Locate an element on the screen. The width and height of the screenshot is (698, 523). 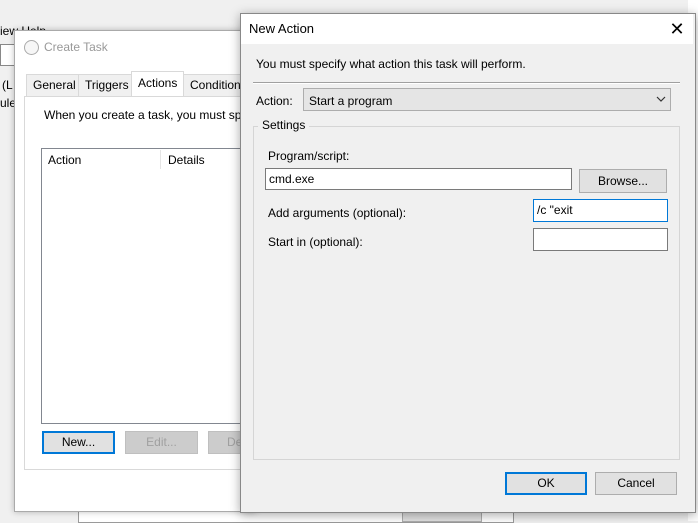
chevron-down-icon is located at coordinates (661, 99).